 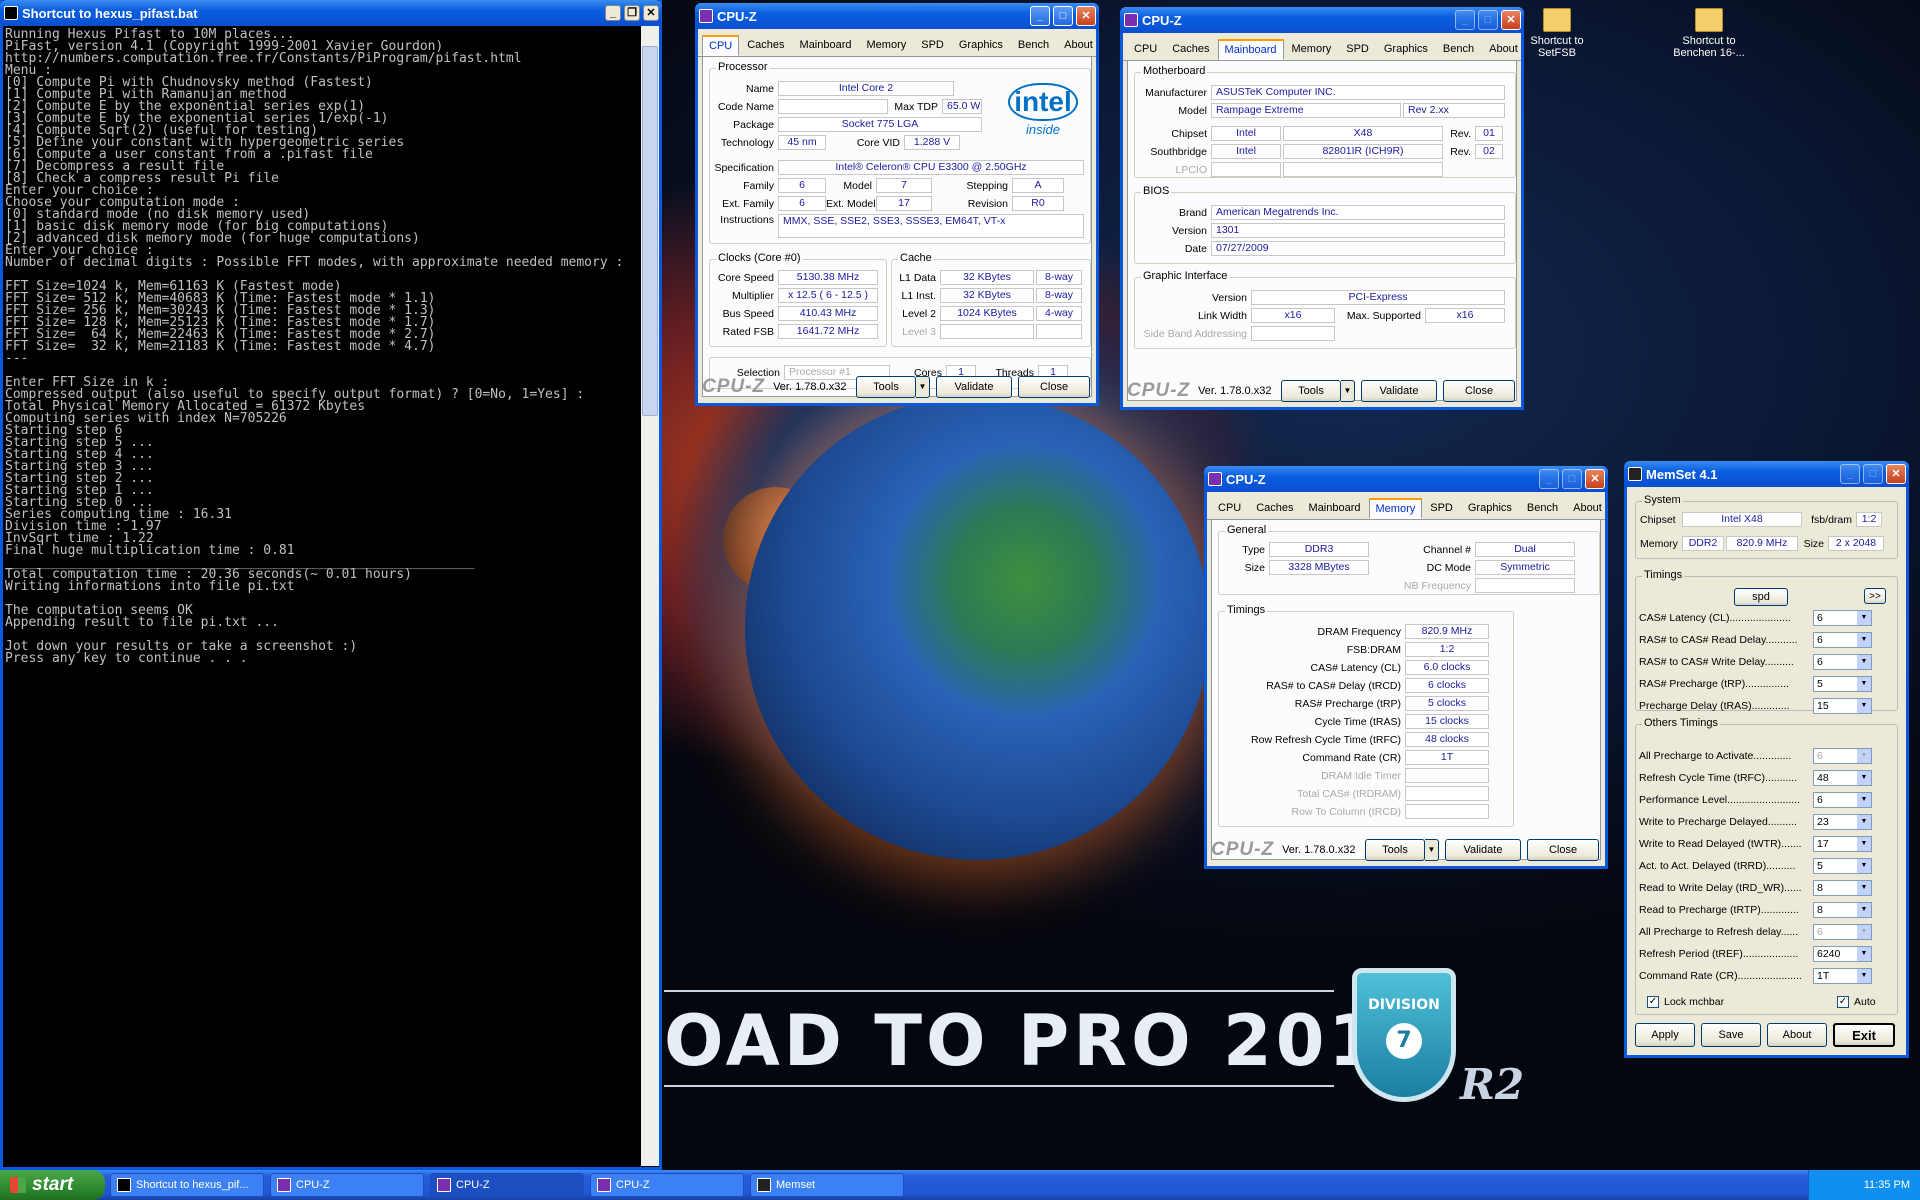 I want to click on desktop-icon-setfsb: Shortcut to SetFSB, so click(x=1557, y=33).